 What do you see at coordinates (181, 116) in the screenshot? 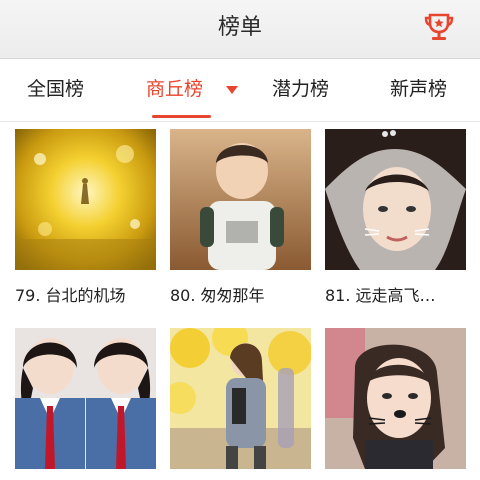
I see `active-tab-indicator` at bounding box center [181, 116].